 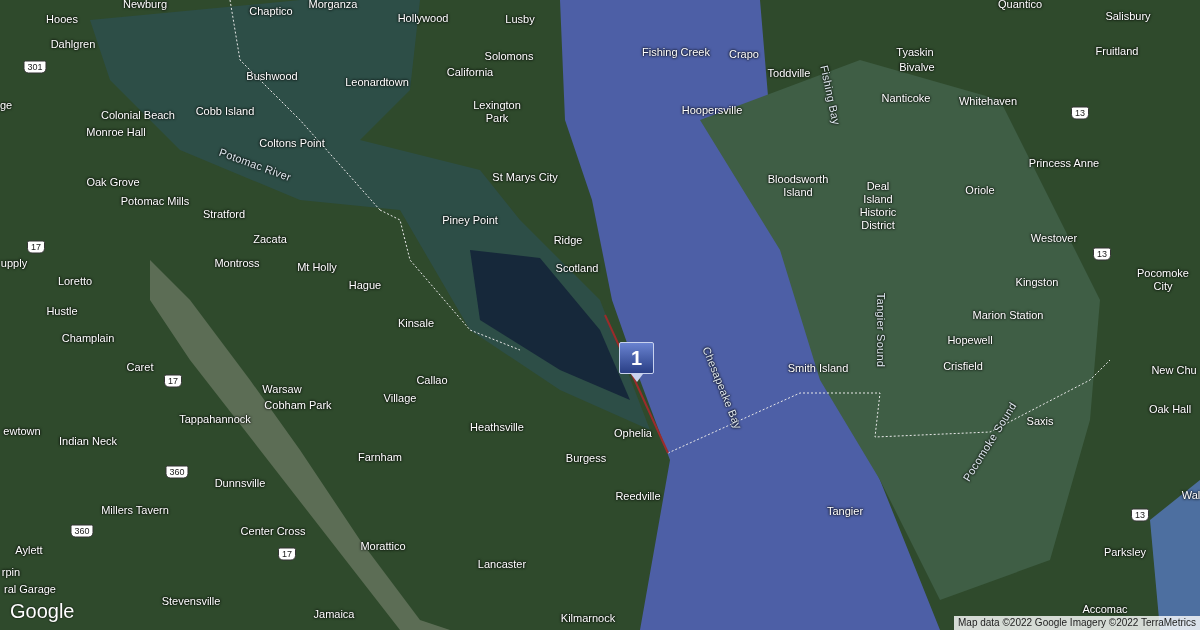 What do you see at coordinates (586, 458) in the screenshot?
I see `place-label: Burgess` at bounding box center [586, 458].